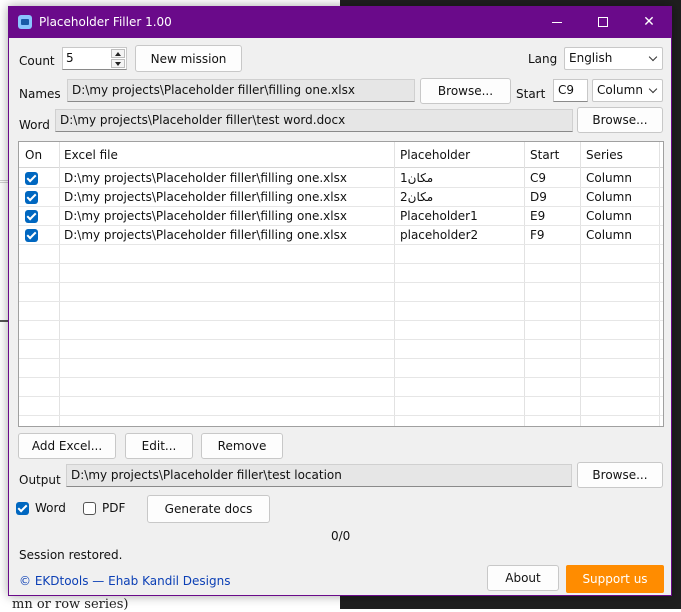 This screenshot has width=681, height=612. Describe the element at coordinates (70, 604) in the screenshot. I see `background-document-text: mn or row series)` at that location.